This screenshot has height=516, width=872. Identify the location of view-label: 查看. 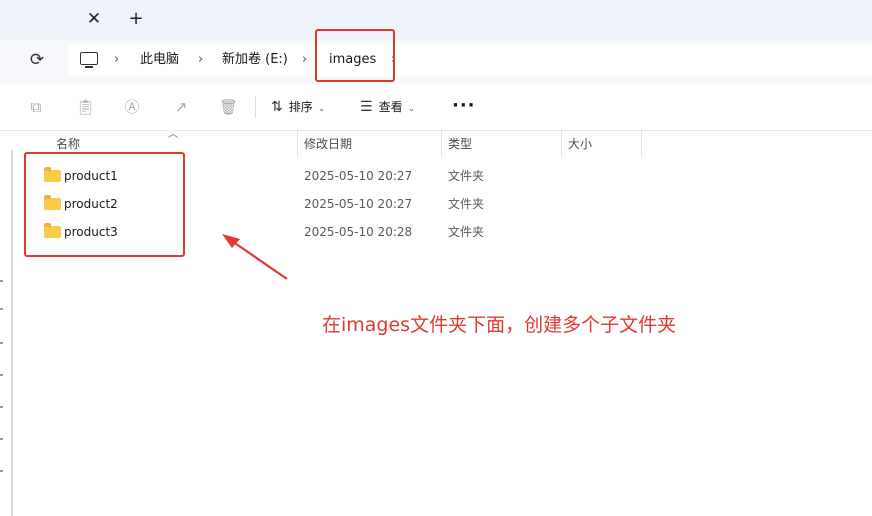
(390, 107).